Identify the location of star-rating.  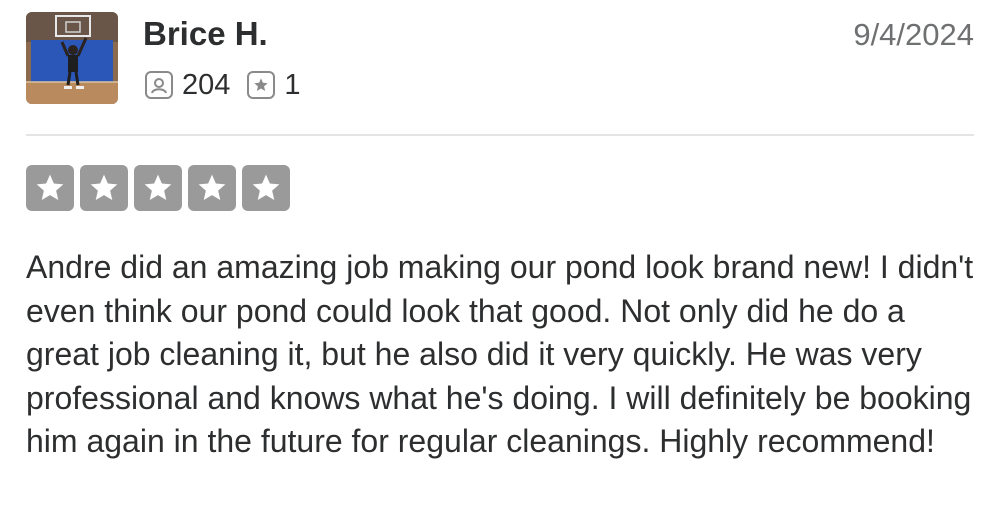
(158, 188).